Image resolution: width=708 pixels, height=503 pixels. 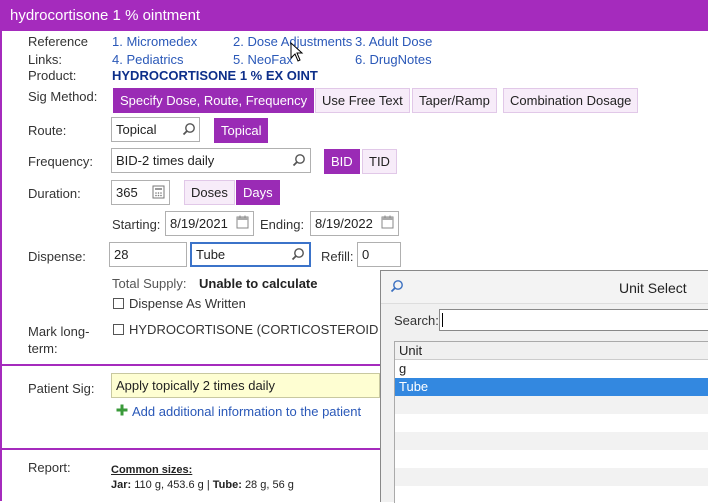 What do you see at coordinates (258, 283) in the screenshot?
I see `total-supply-value: Unable to calculate` at bounding box center [258, 283].